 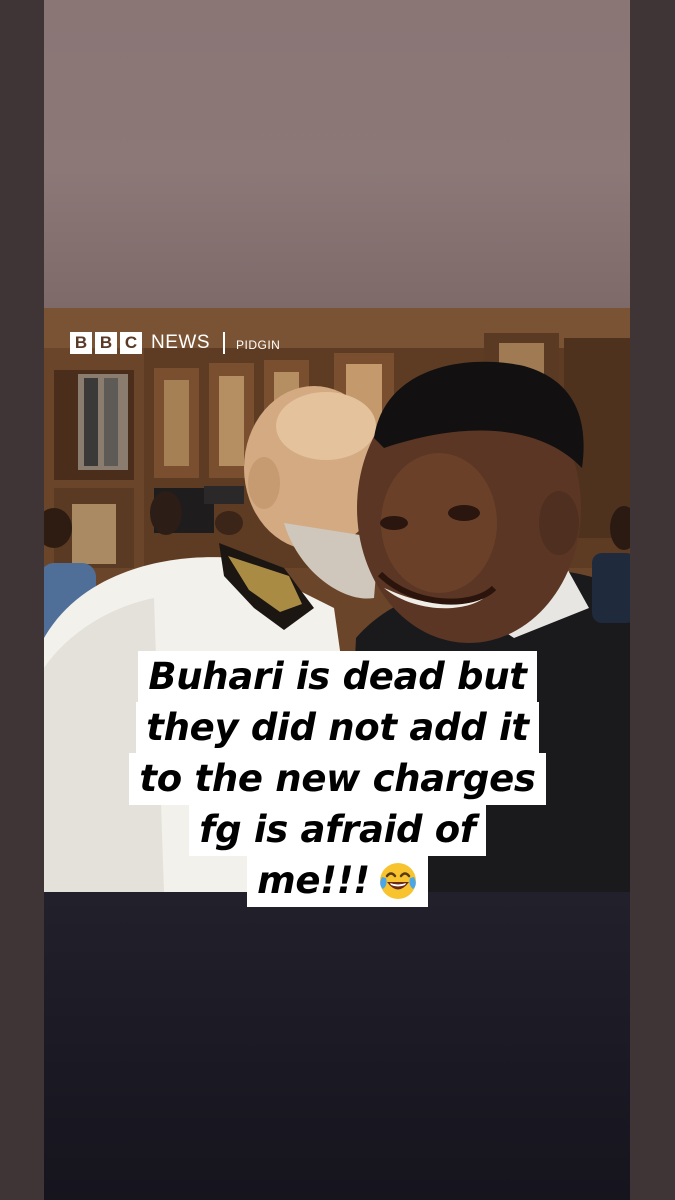 I want to click on caption-line: to the new charges, so click(x=337, y=779).